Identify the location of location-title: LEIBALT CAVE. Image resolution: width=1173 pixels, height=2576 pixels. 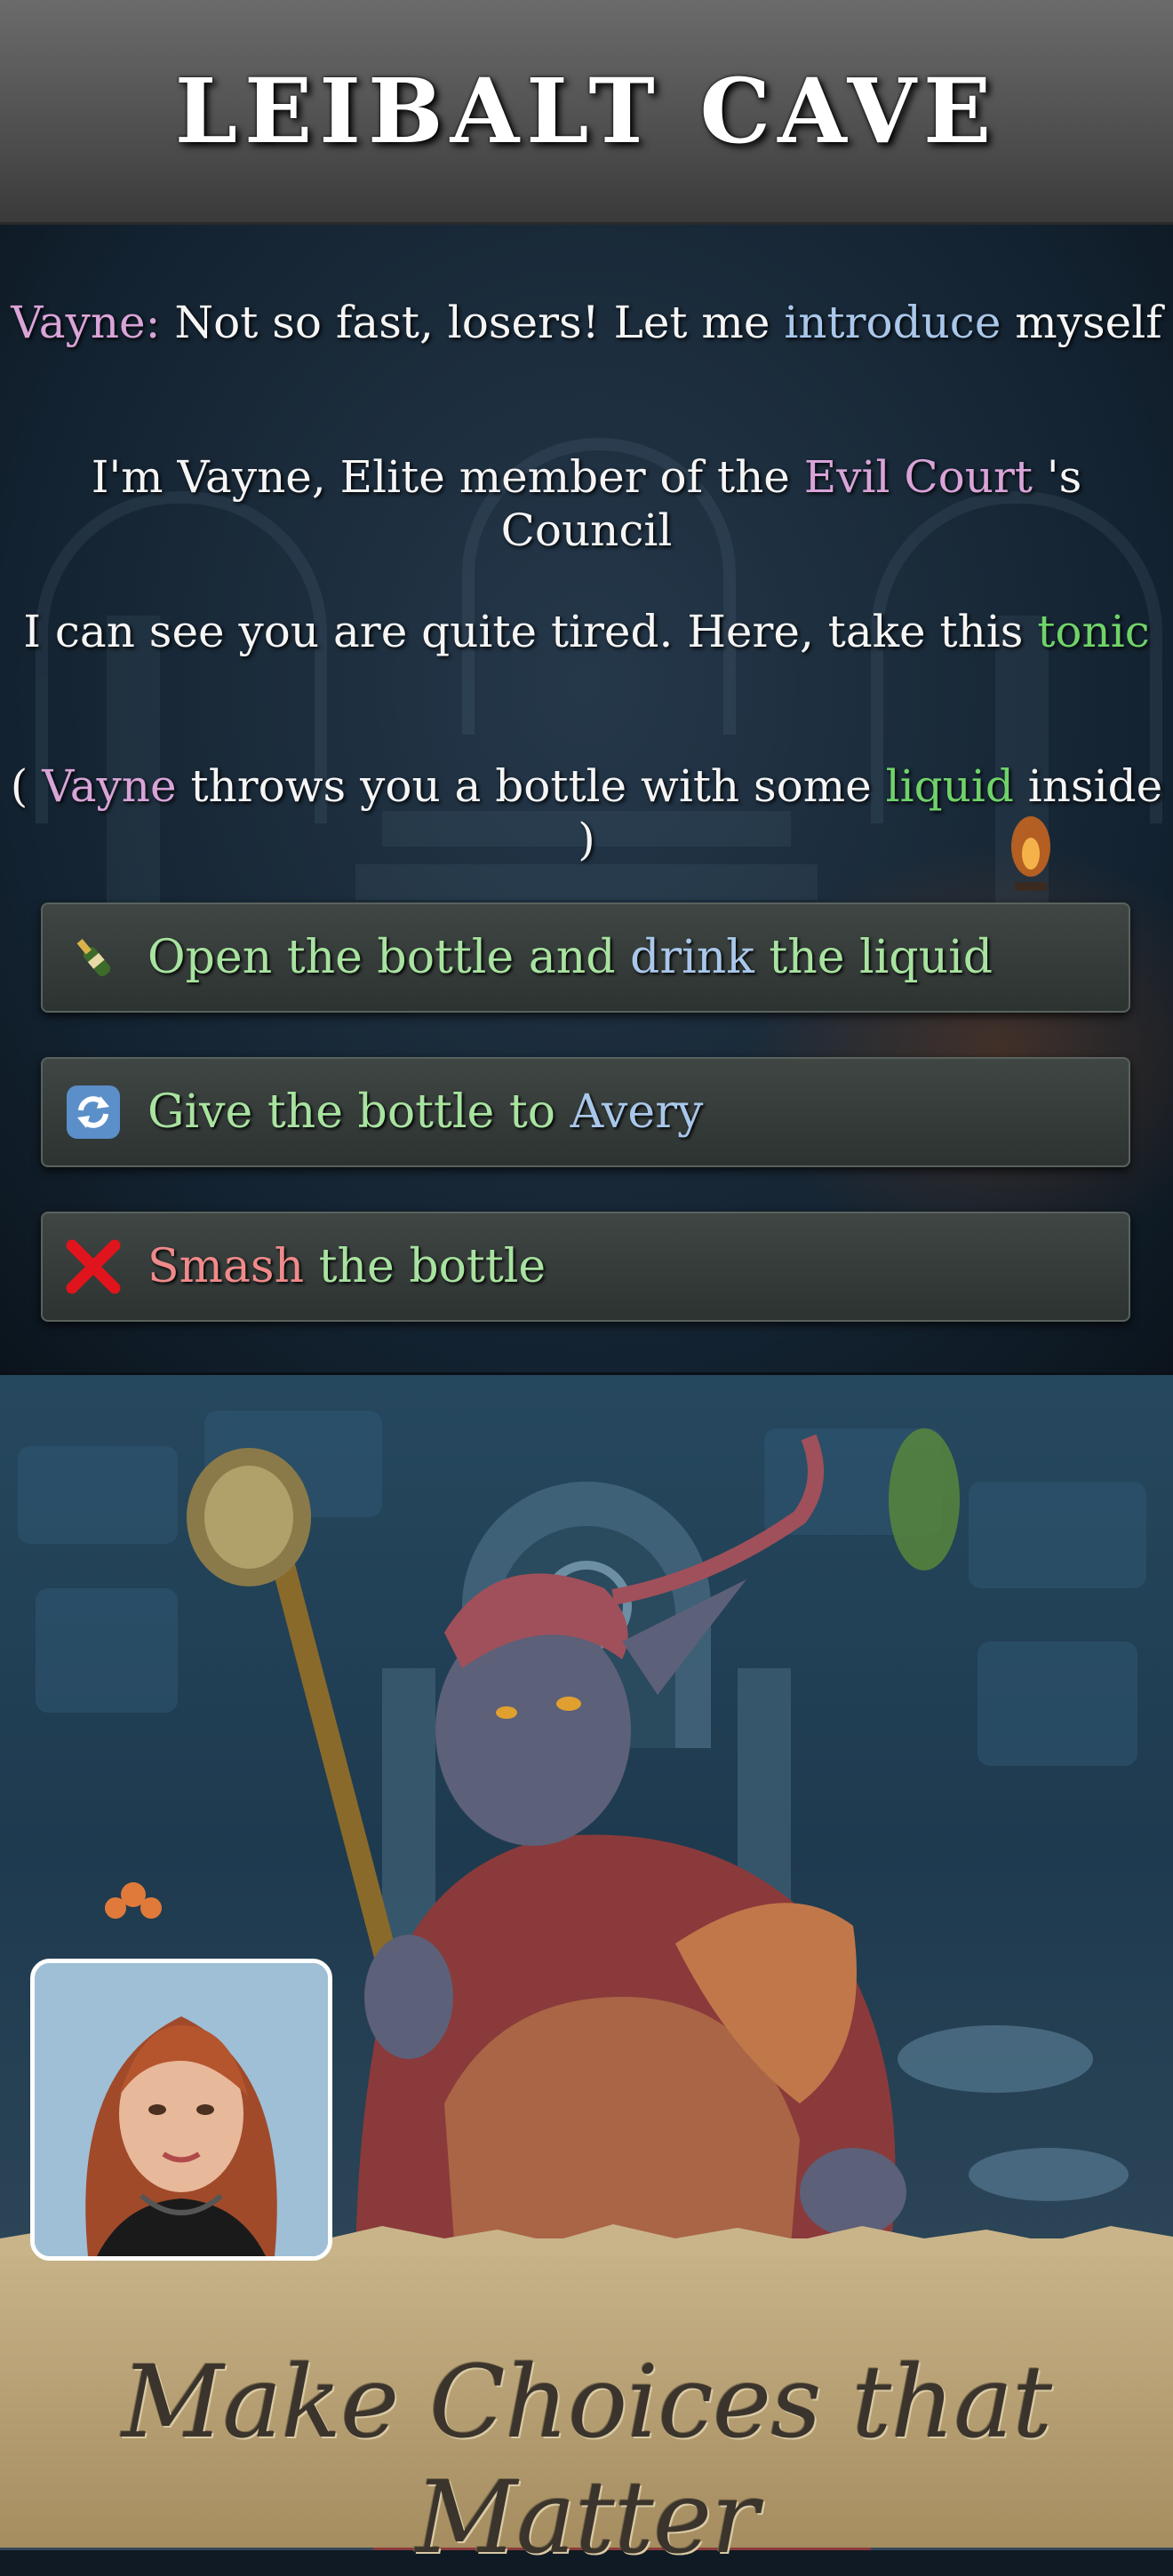
(586, 111).